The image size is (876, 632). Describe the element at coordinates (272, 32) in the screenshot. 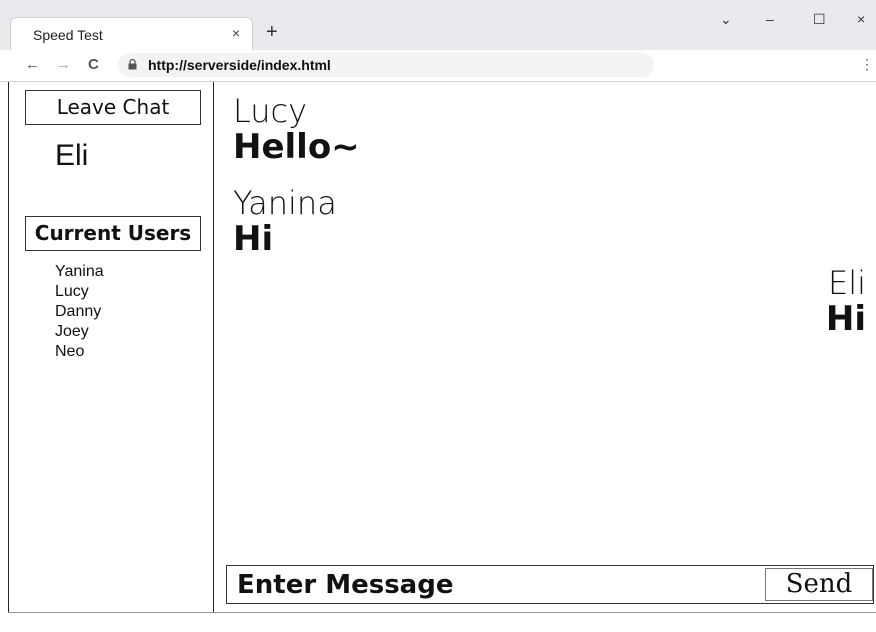

I see `new-tab-icon: +` at that location.